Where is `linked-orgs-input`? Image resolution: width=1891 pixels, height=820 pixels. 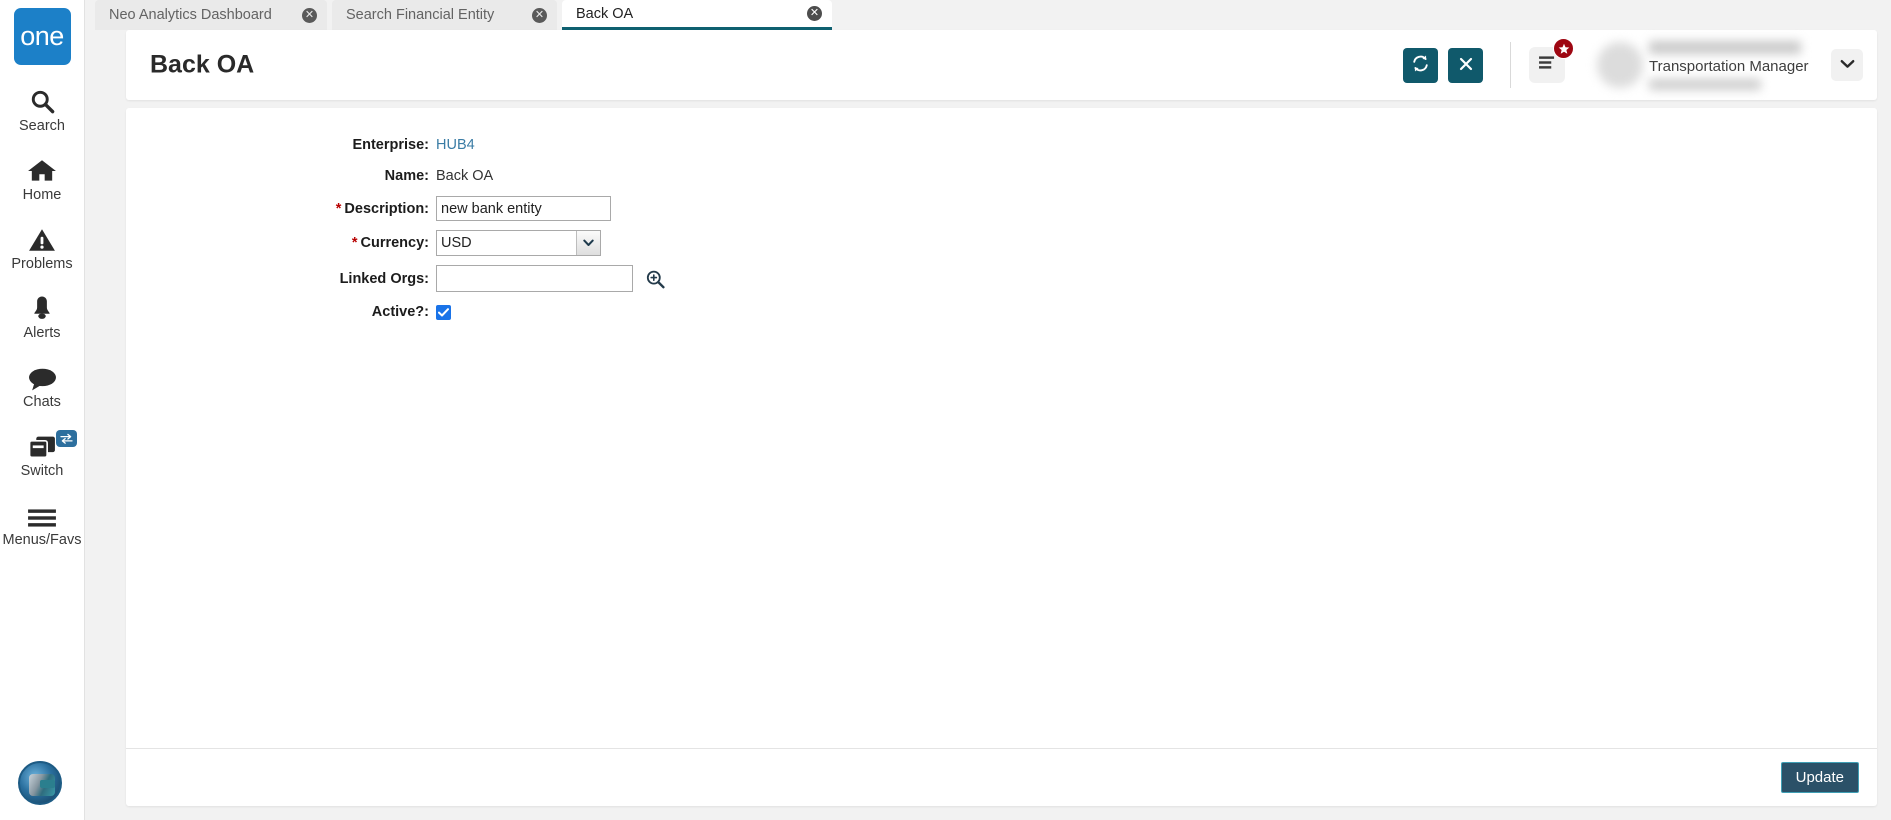 linked-orgs-input is located at coordinates (534, 278).